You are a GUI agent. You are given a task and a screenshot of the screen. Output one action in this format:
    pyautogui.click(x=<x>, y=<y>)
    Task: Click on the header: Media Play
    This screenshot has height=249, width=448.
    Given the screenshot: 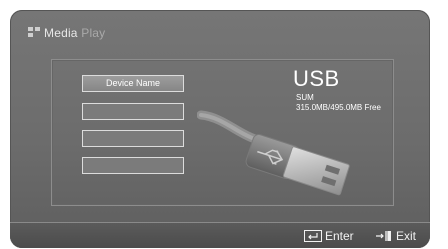 What is the action you would take?
    pyautogui.click(x=66, y=33)
    